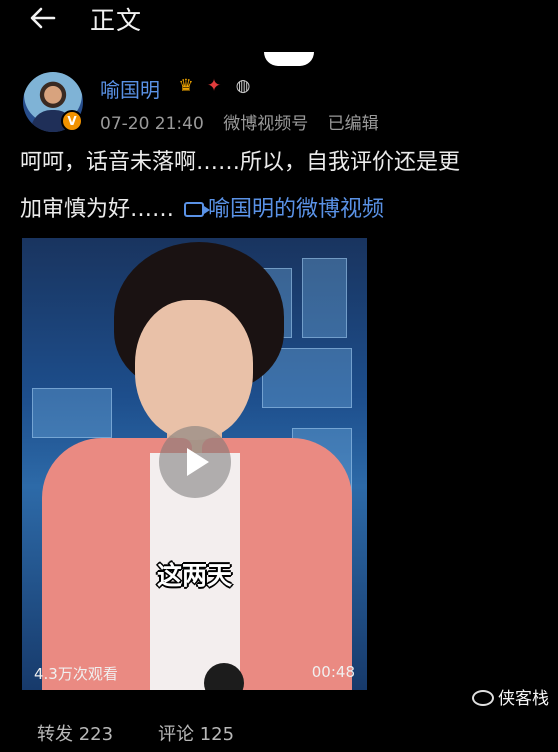  Describe the element at coordinates (523, 699) in the screenshot. I see `watermark-text: 侠客栈` at that location.